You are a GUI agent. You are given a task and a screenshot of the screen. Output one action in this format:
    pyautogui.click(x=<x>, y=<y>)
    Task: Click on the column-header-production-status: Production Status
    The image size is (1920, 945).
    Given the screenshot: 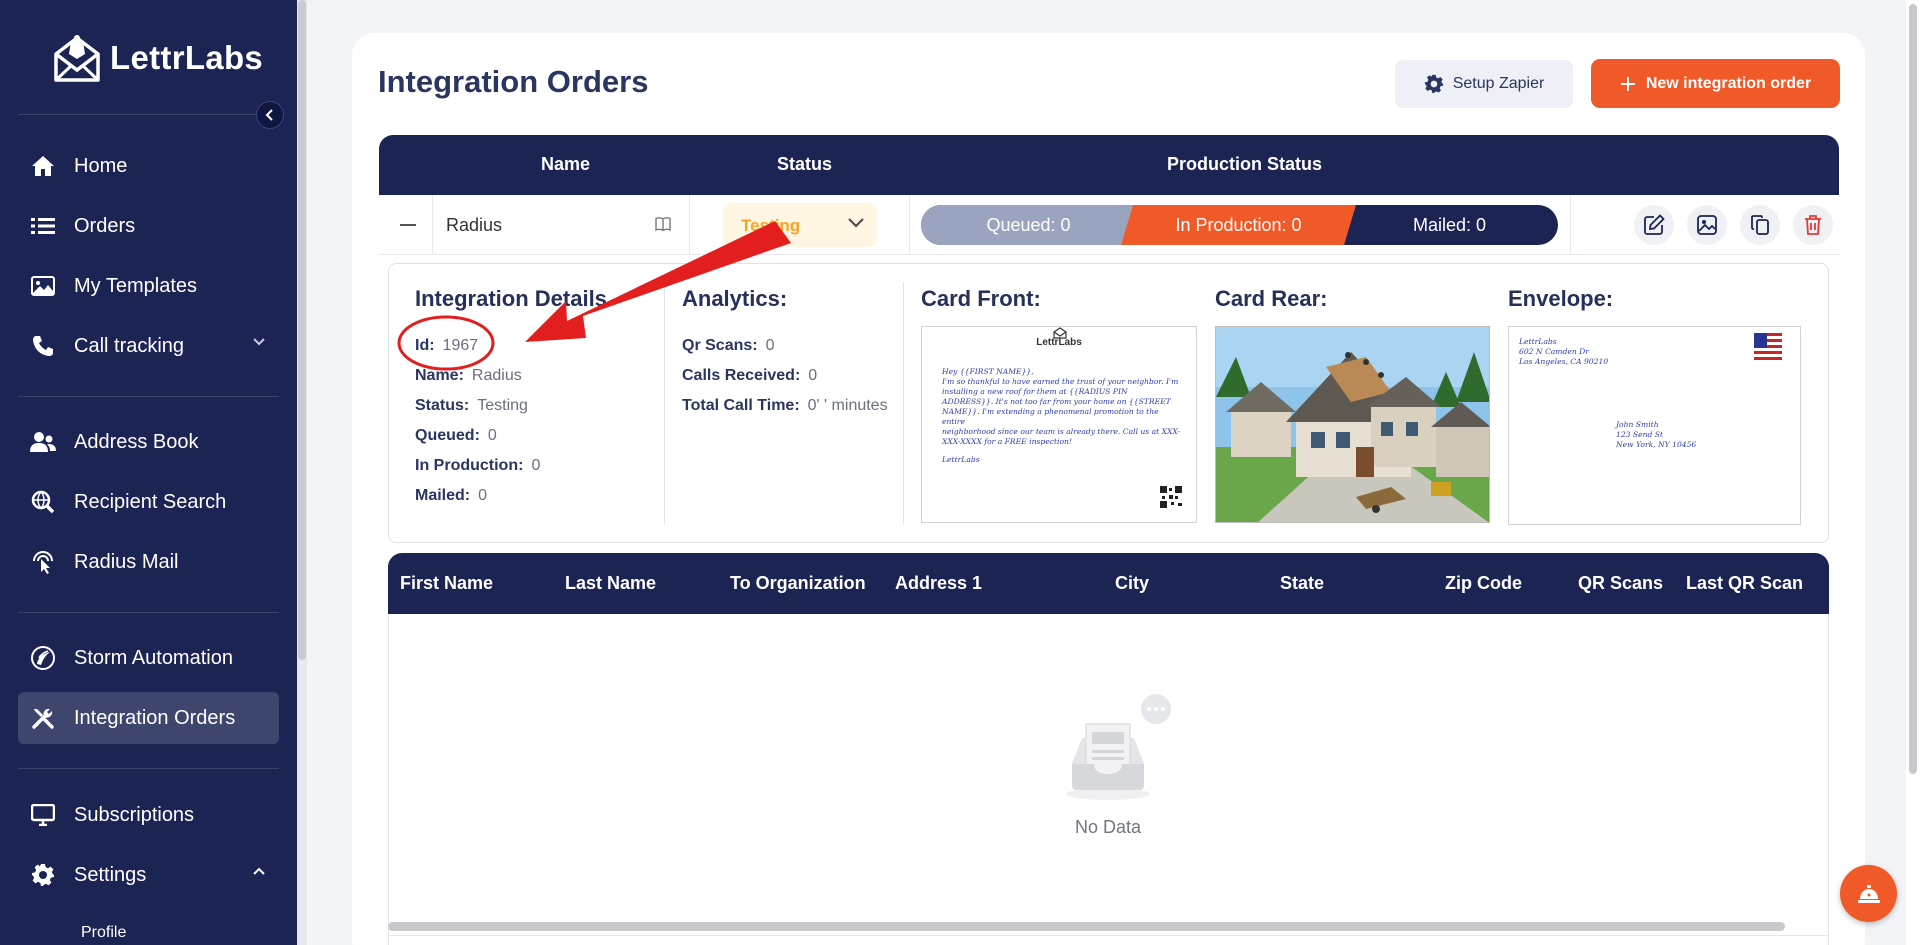 What is the action you would take?
    pyautogui.click(x=1245, y=164)
    